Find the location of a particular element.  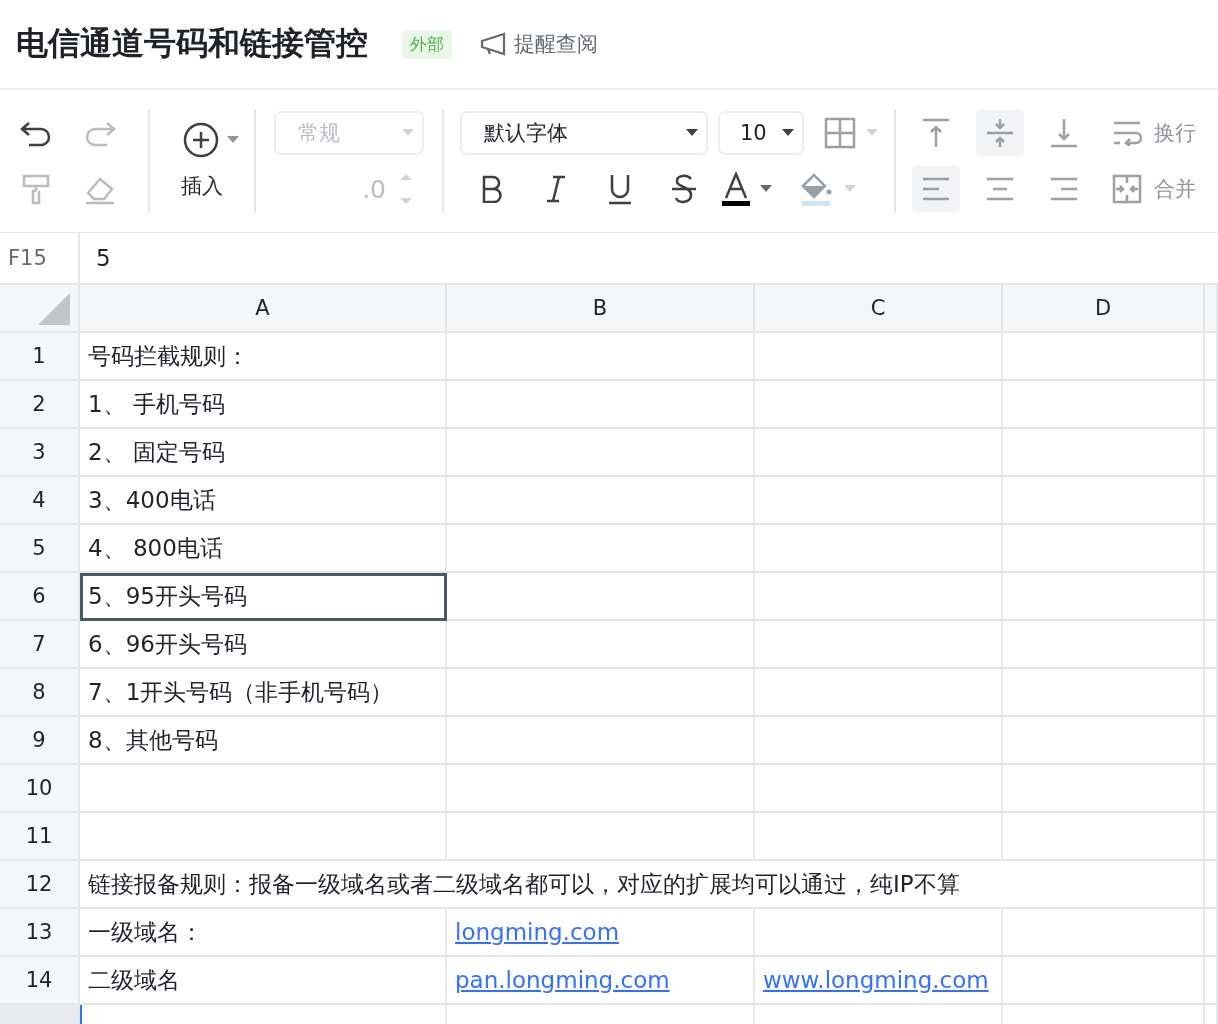

row-header: 8 is located at coordinates (40, 693).